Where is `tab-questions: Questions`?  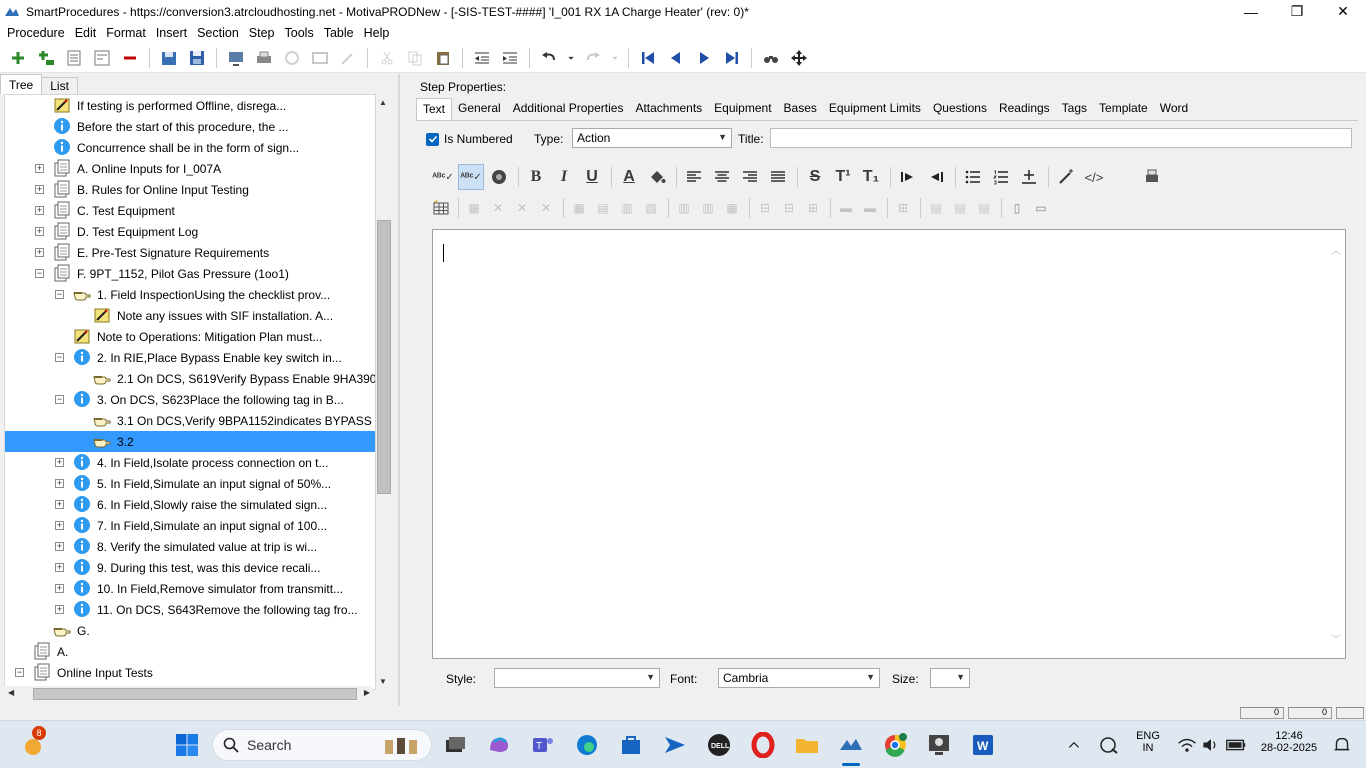
tab-questions: Questions is located at coordinates (960, 109).